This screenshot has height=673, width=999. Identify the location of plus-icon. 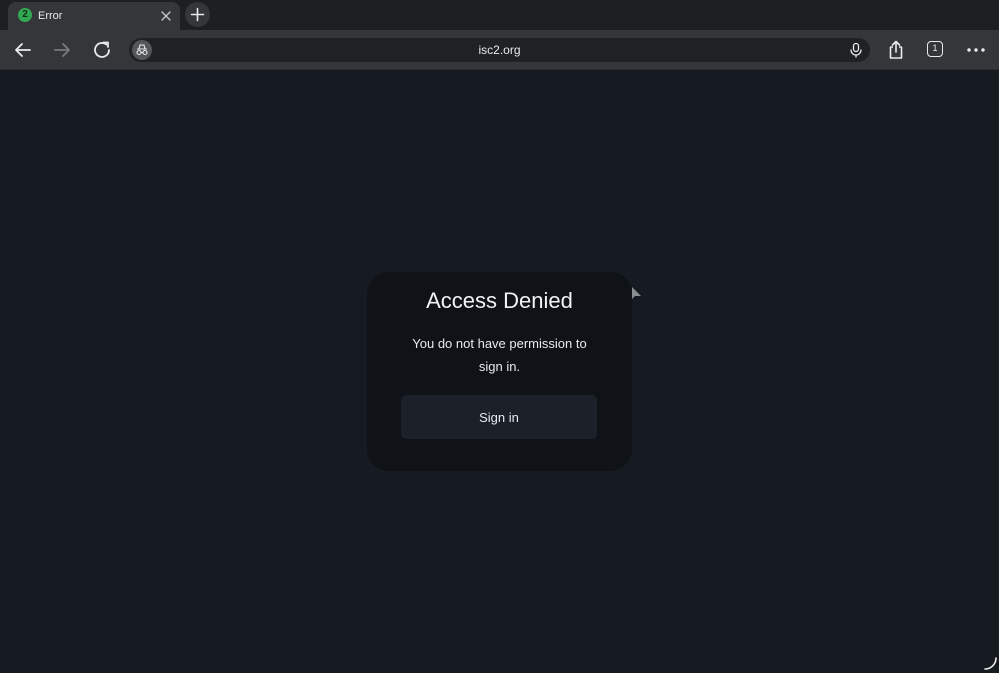
(197, 14).